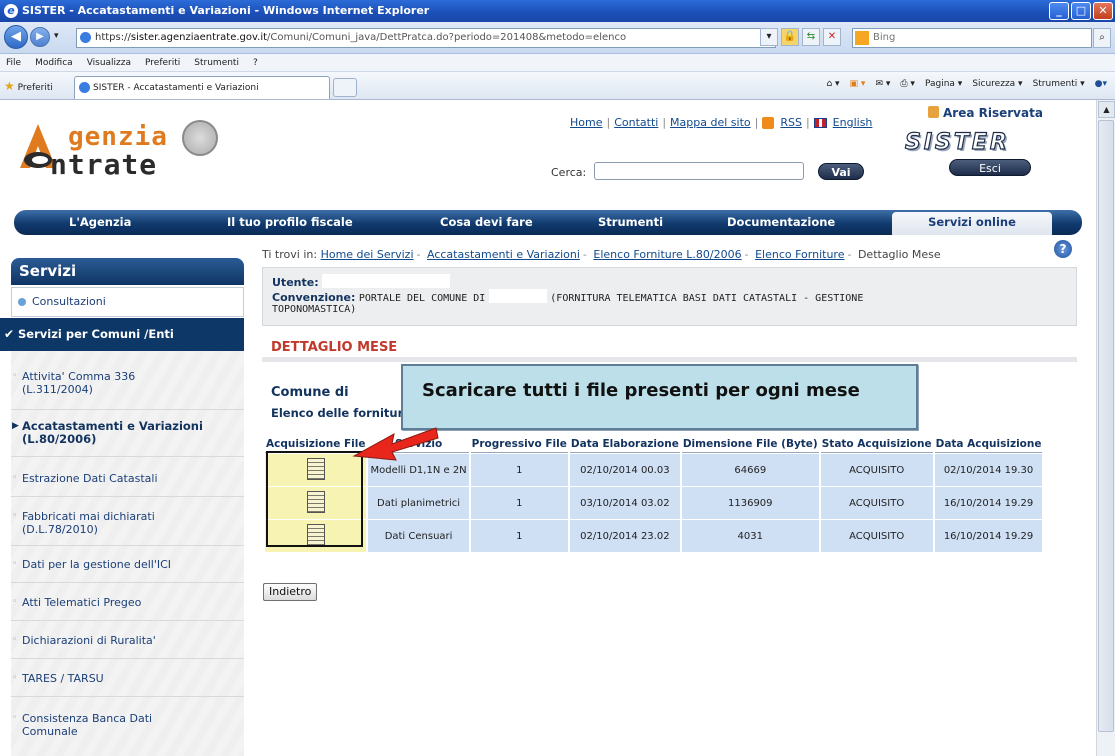 Image resolution: width=1115 pixels, height=756 pixels. Describe the element at coordinates (1081, 11) in the screenshot. I see `maximize-button: □` at that location.